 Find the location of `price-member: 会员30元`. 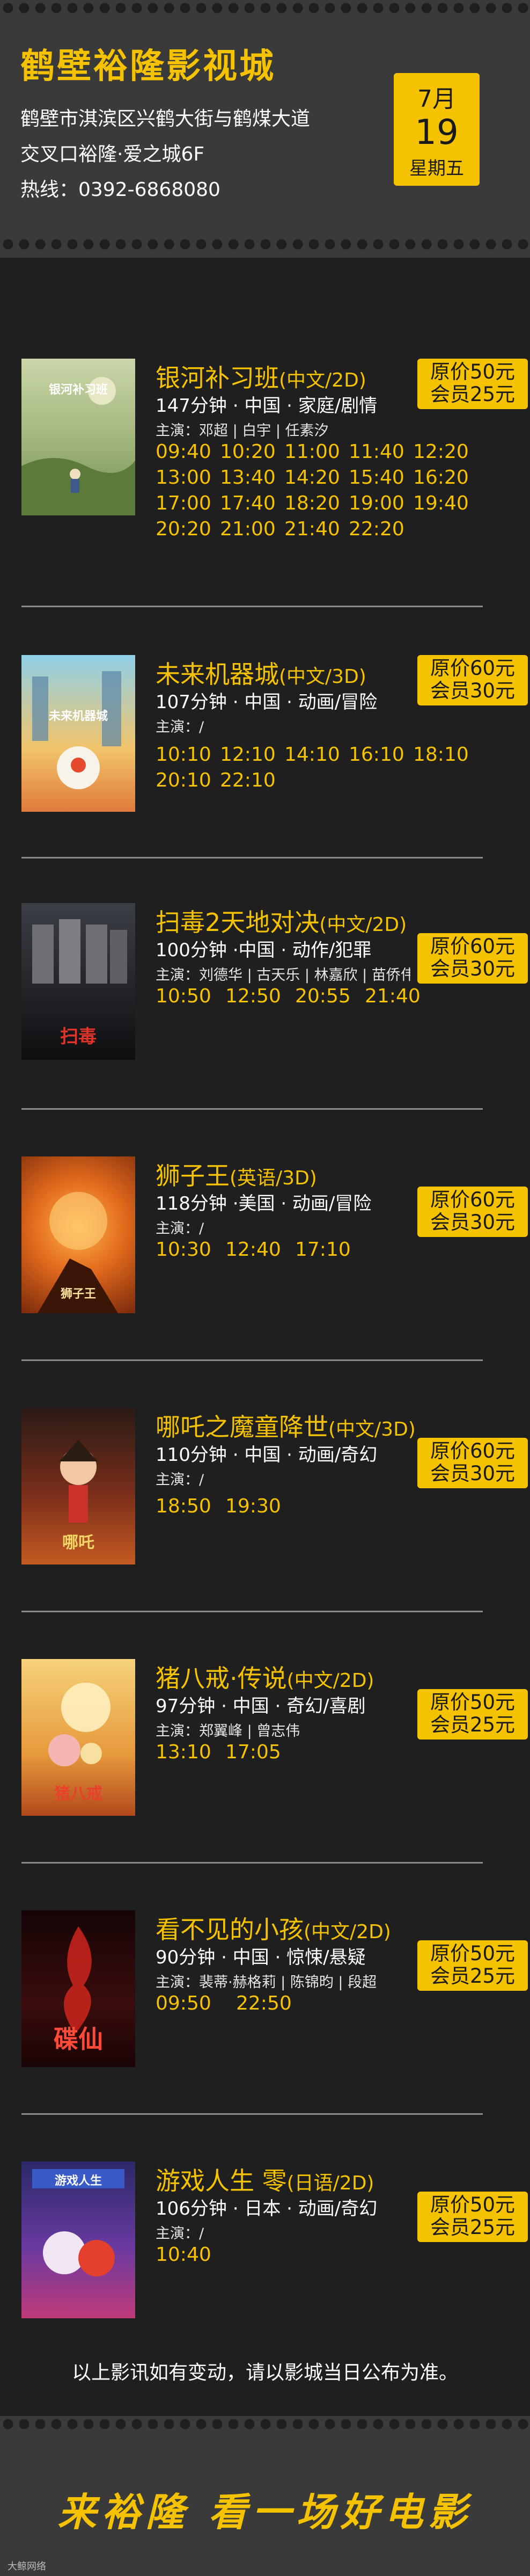

price-member: 会员30元 is located at coordinates (473, 690).